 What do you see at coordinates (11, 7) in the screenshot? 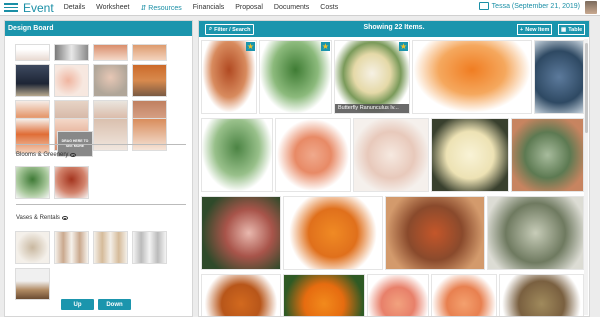
I see `menu-icon` at bounding box center [11, 7].